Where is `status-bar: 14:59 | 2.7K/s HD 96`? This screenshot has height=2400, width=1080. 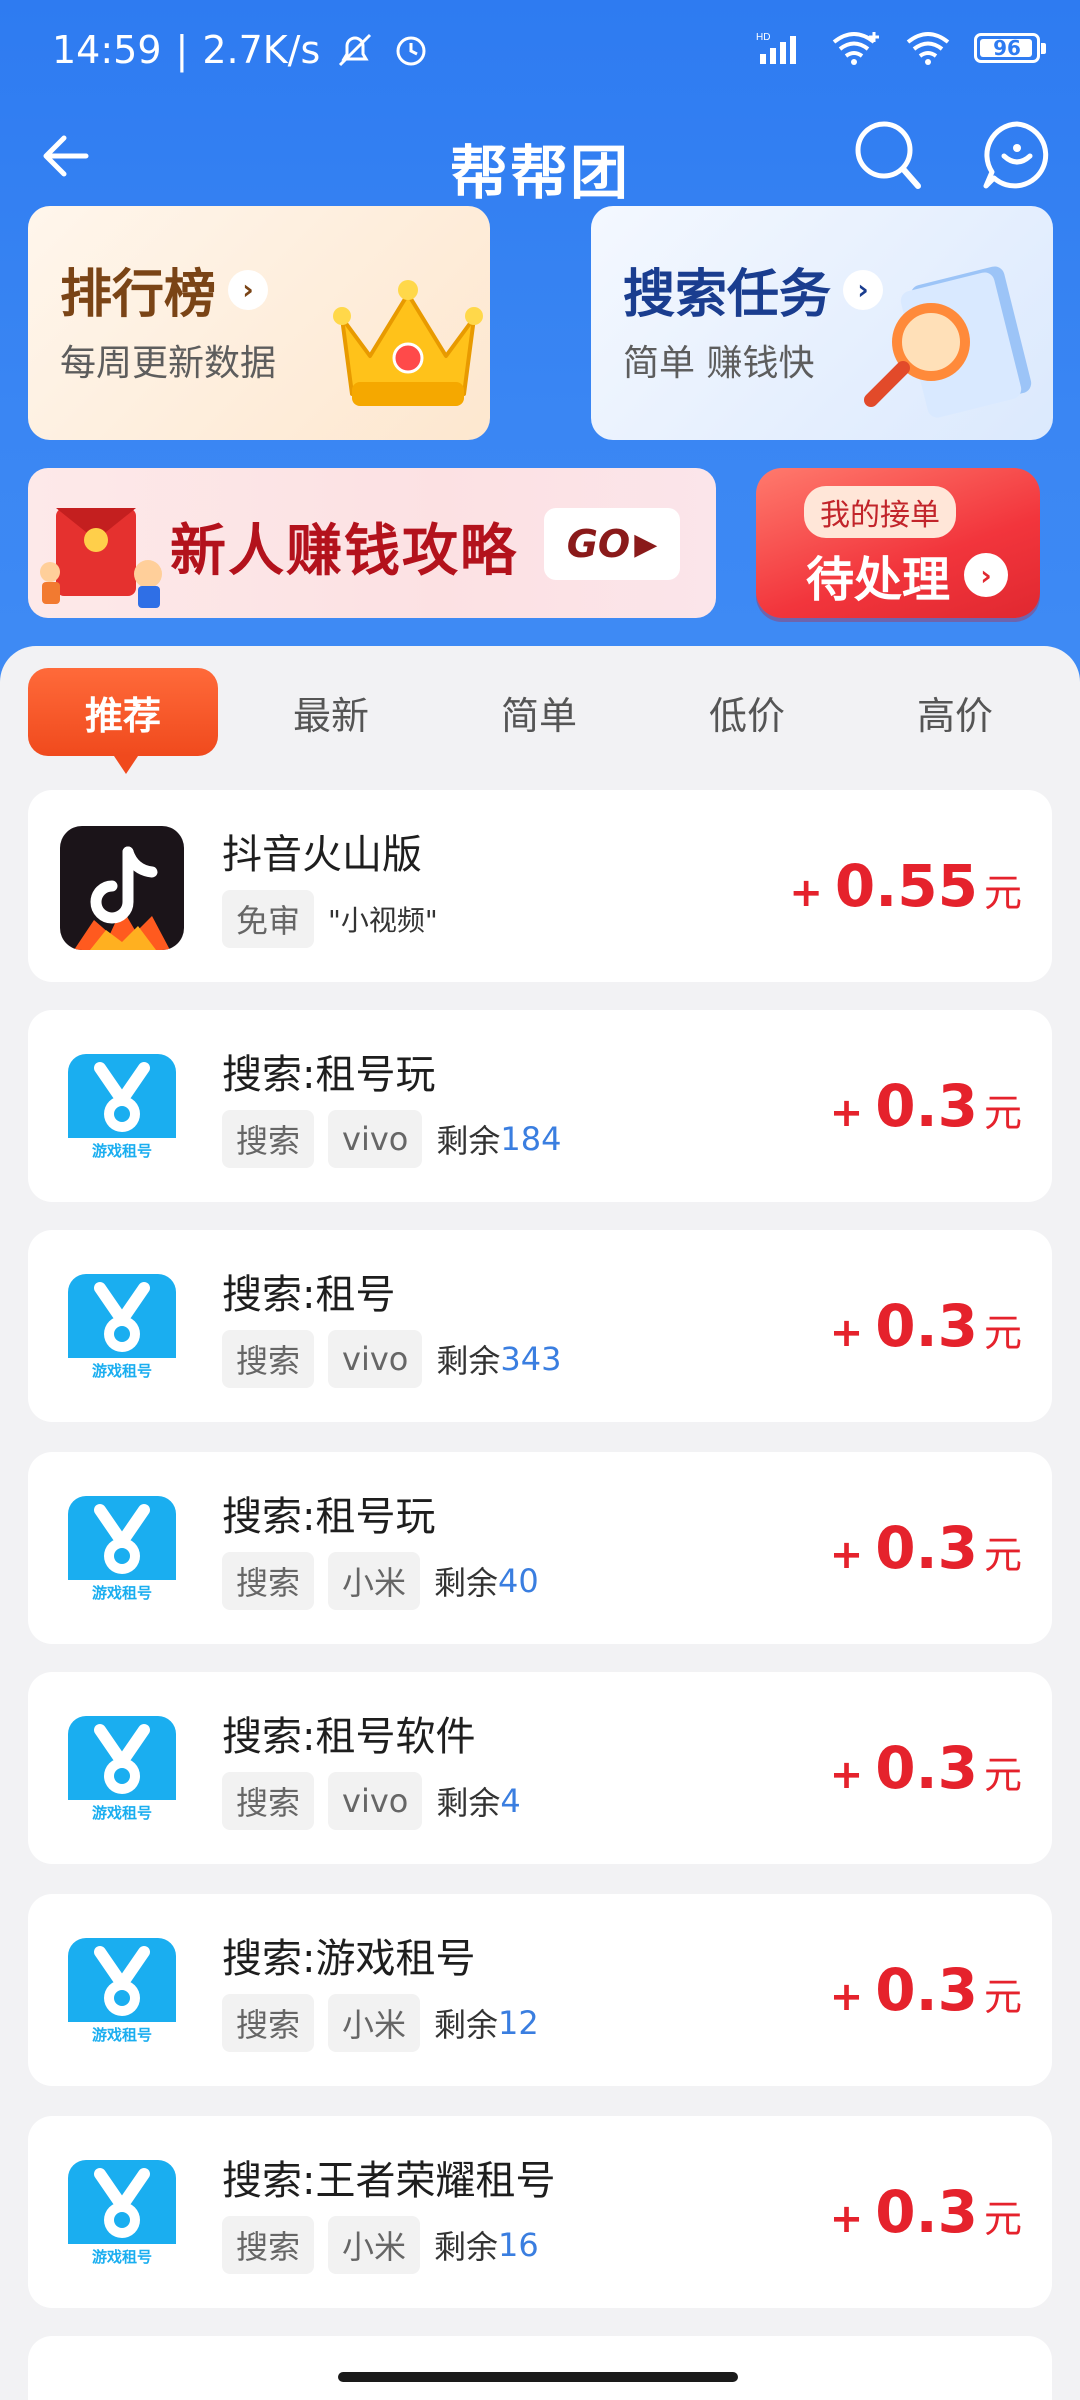 status-bar: 14:59 | 2.7K/s HD 96 is located at coordinates (540, 50).